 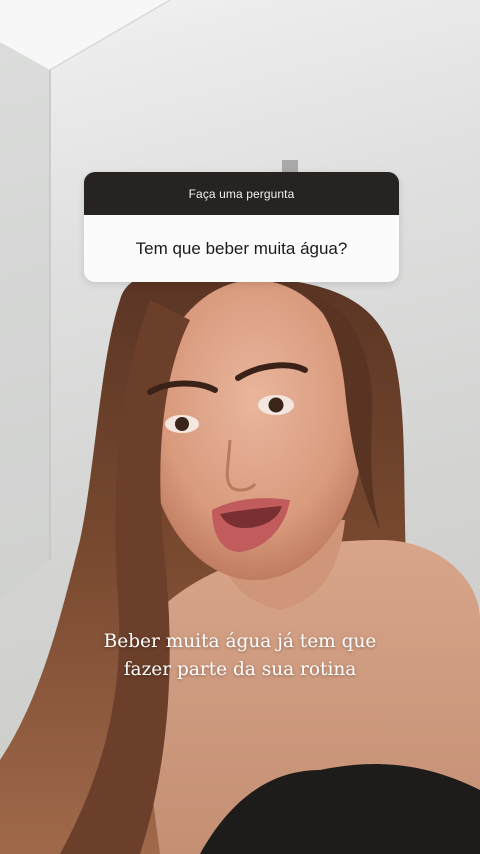 I want to click on question-sticker-header: Faça uma pergunta, so click(x=241, y=193).